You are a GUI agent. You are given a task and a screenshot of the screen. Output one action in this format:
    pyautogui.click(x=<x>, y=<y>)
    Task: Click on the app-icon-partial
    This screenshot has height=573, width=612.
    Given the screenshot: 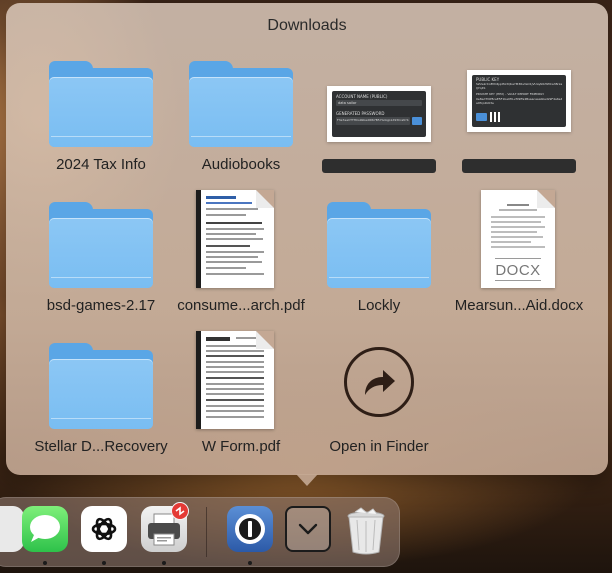 What is the action you would take?
    pyautogui.click(x=12, y=529)
    